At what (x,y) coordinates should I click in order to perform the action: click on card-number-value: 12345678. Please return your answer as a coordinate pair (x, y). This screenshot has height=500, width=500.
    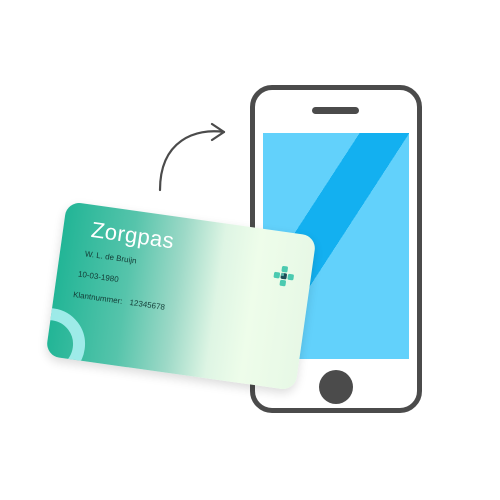
    Looking at the image, I should click on (147, 304).